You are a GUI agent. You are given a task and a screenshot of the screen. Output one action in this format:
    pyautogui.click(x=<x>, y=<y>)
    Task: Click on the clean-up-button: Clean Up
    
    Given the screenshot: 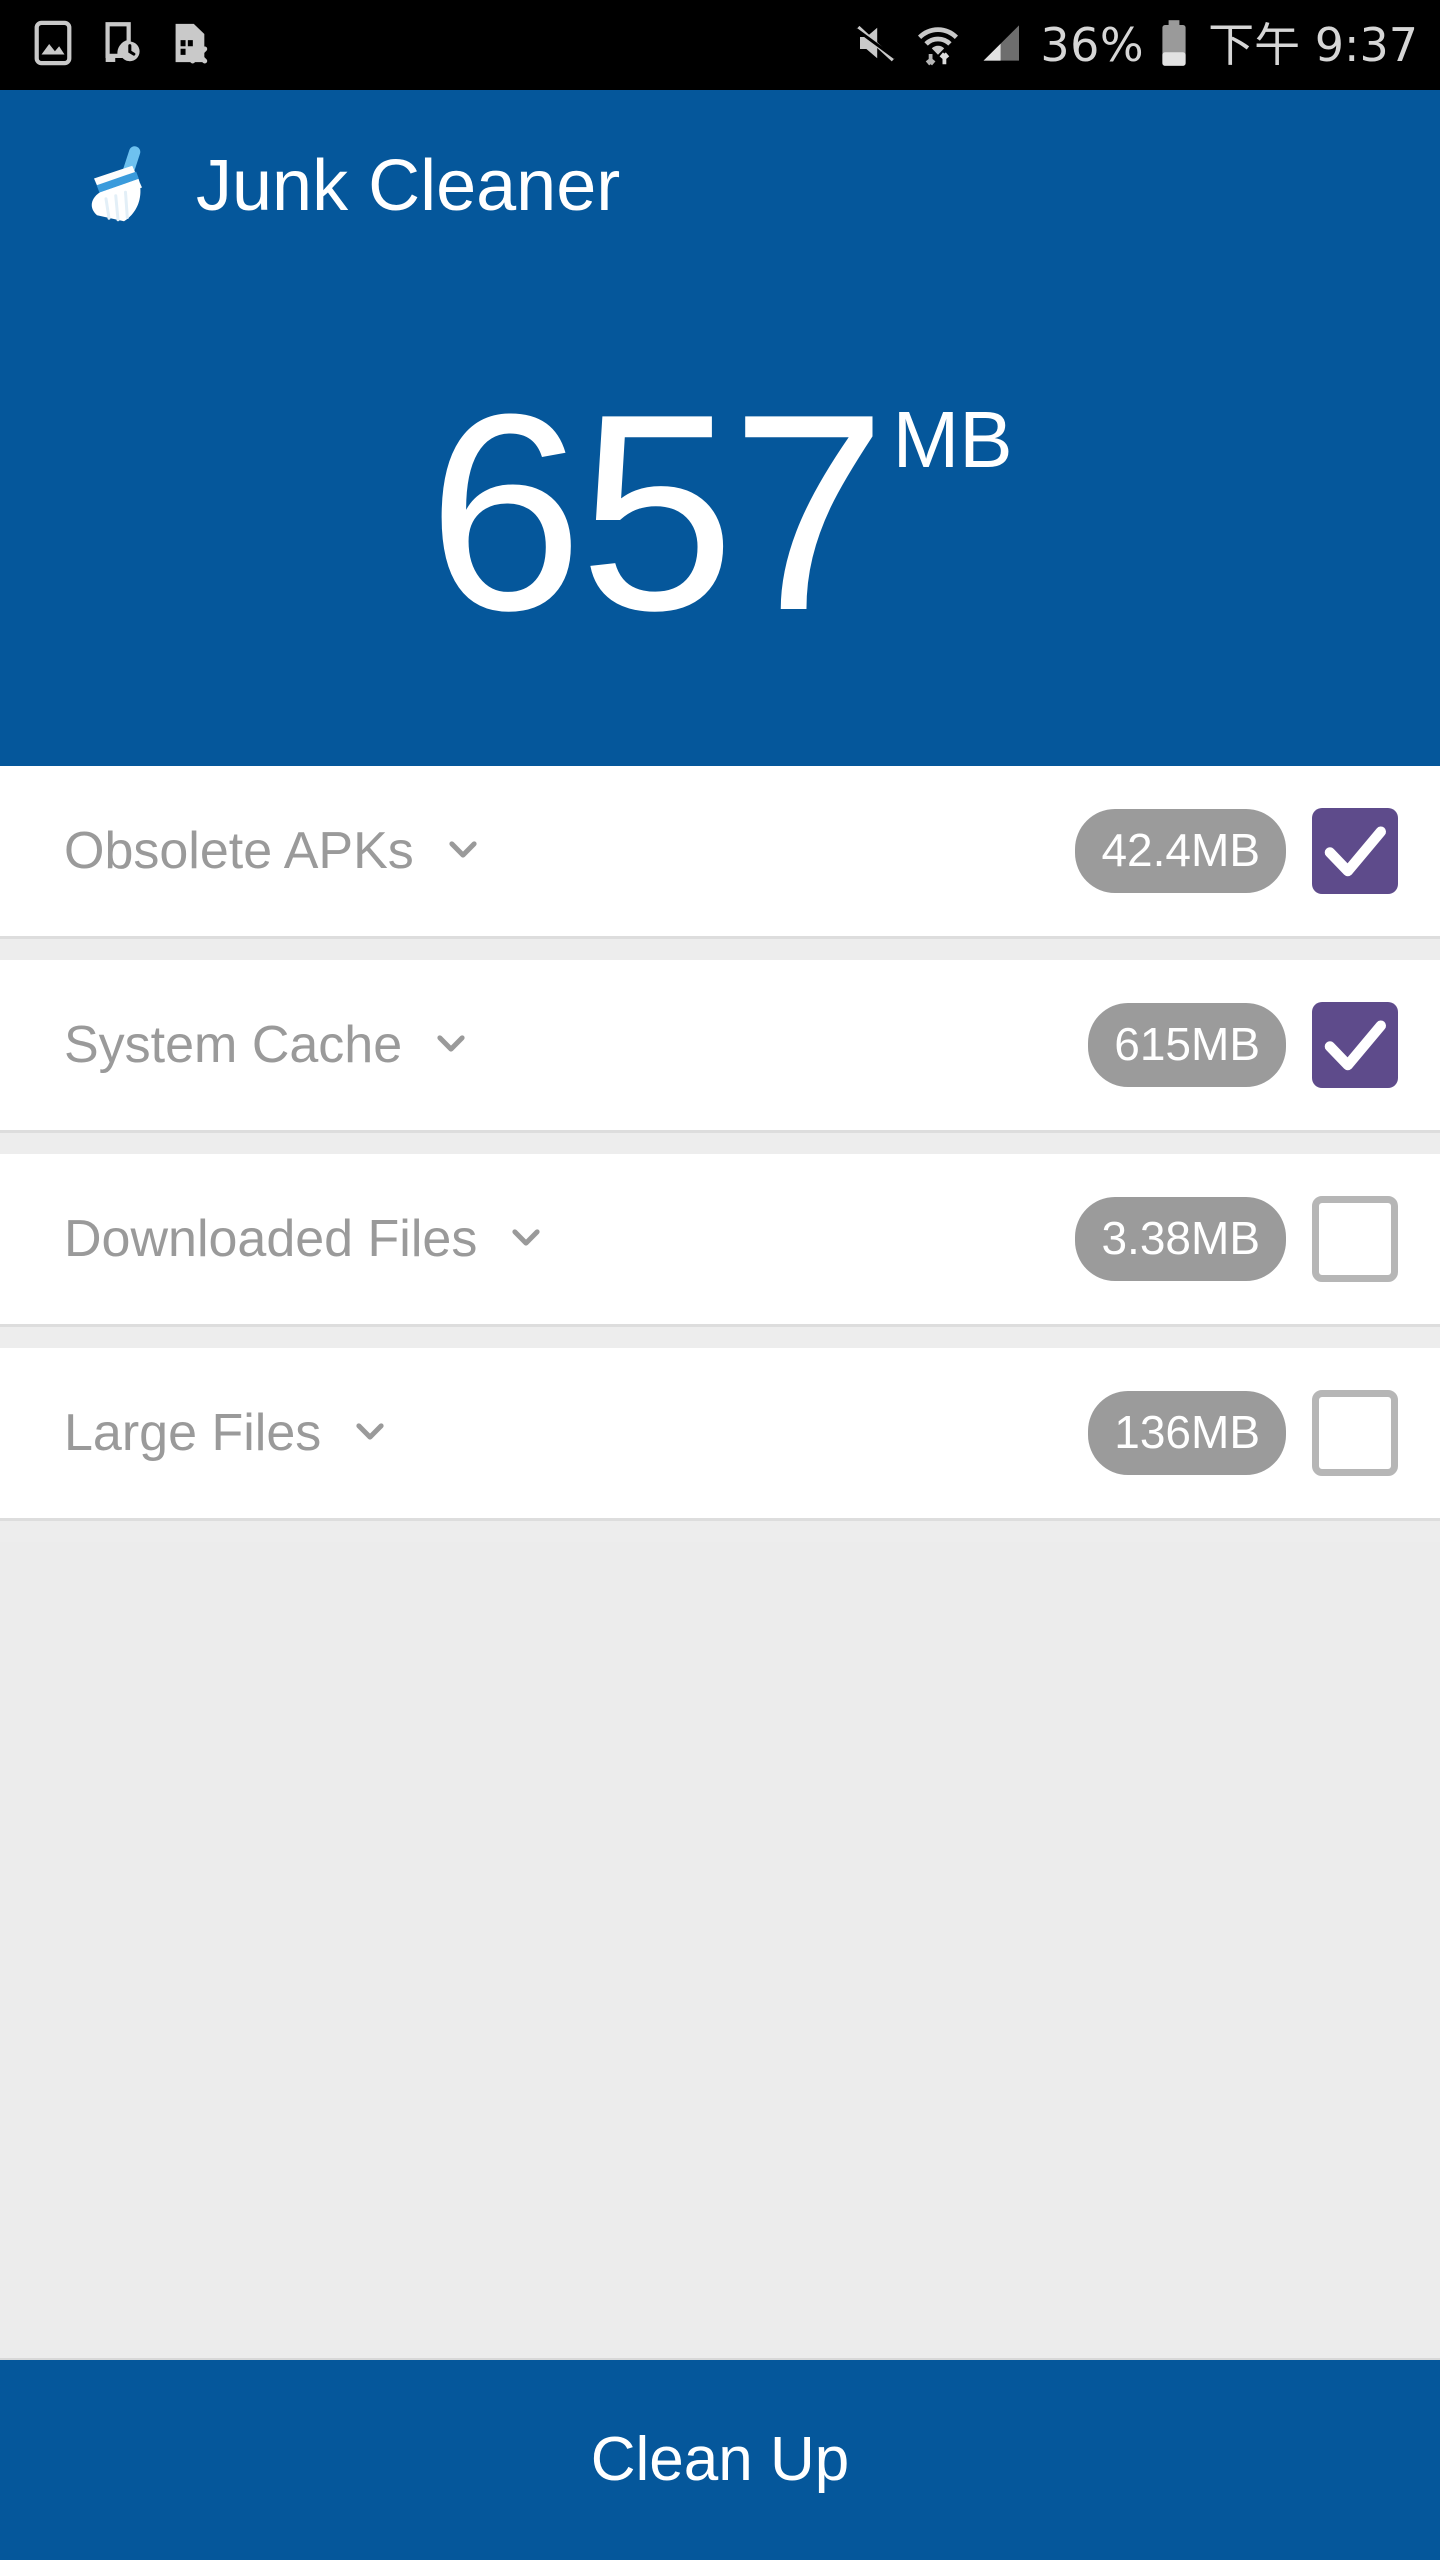 What is the action you would take?
    pyautogui.click(x=720, y=2459)
    